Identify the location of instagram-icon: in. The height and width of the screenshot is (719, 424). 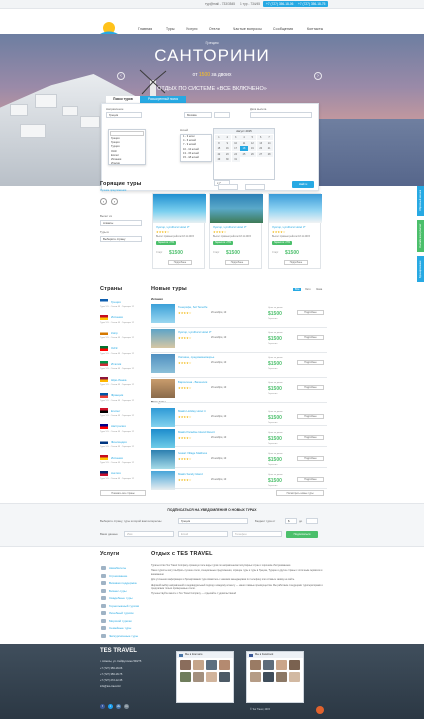
(126, 706).